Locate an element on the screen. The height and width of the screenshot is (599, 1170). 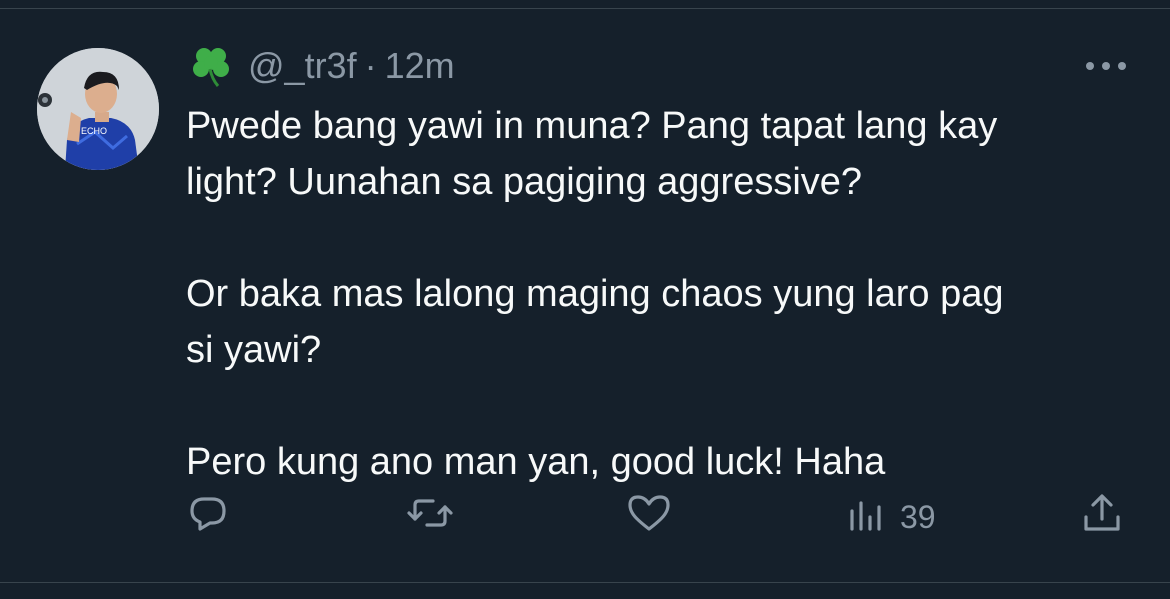
tweet-header: @_tr3f · 12m is located at coordinates (321, 66).